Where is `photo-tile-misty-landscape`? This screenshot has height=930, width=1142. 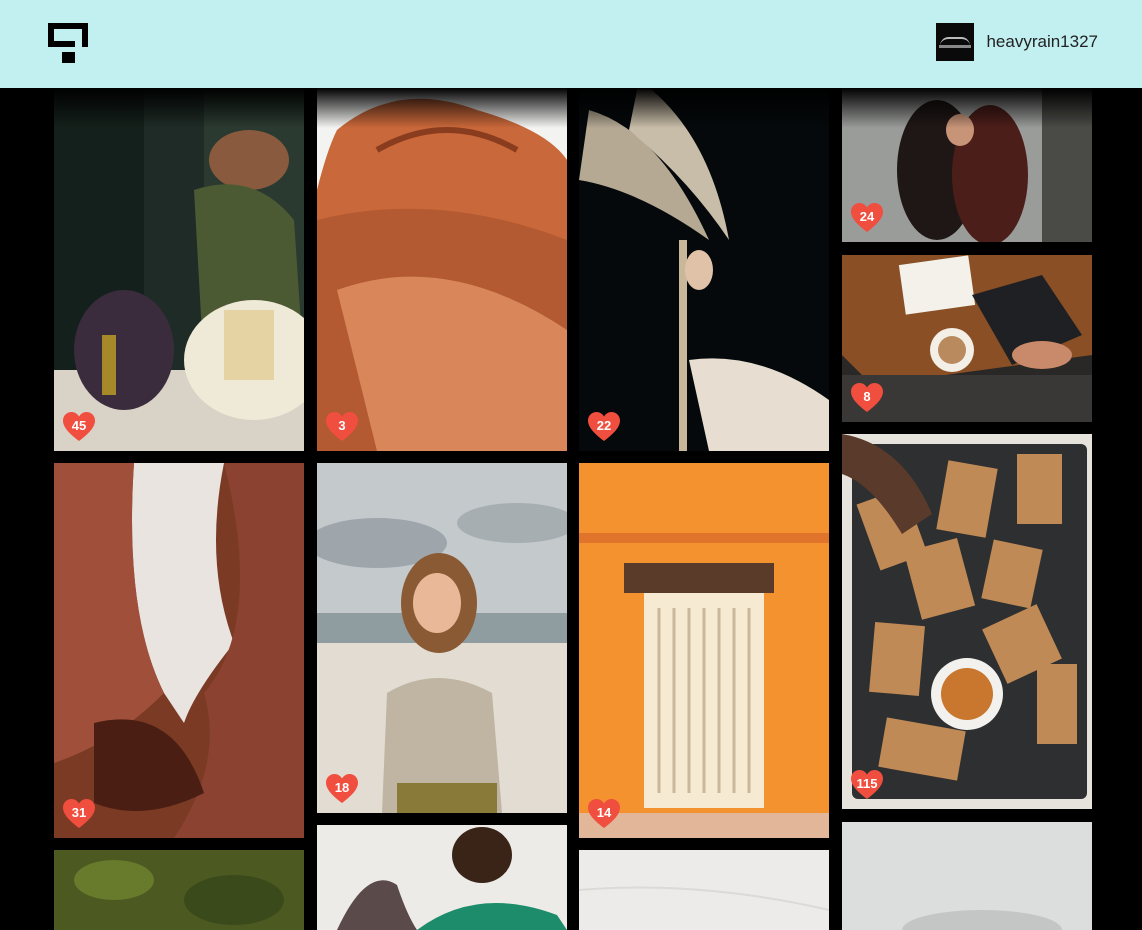
photo-tile-misty-landscape is located at coordinates (967, 876).